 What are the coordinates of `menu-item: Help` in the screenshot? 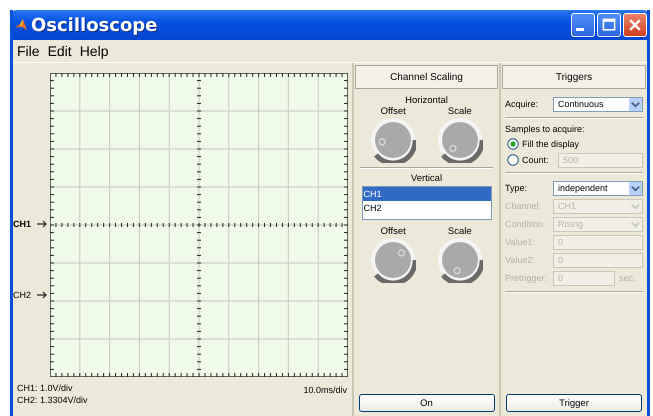 It's located at (94, 51).